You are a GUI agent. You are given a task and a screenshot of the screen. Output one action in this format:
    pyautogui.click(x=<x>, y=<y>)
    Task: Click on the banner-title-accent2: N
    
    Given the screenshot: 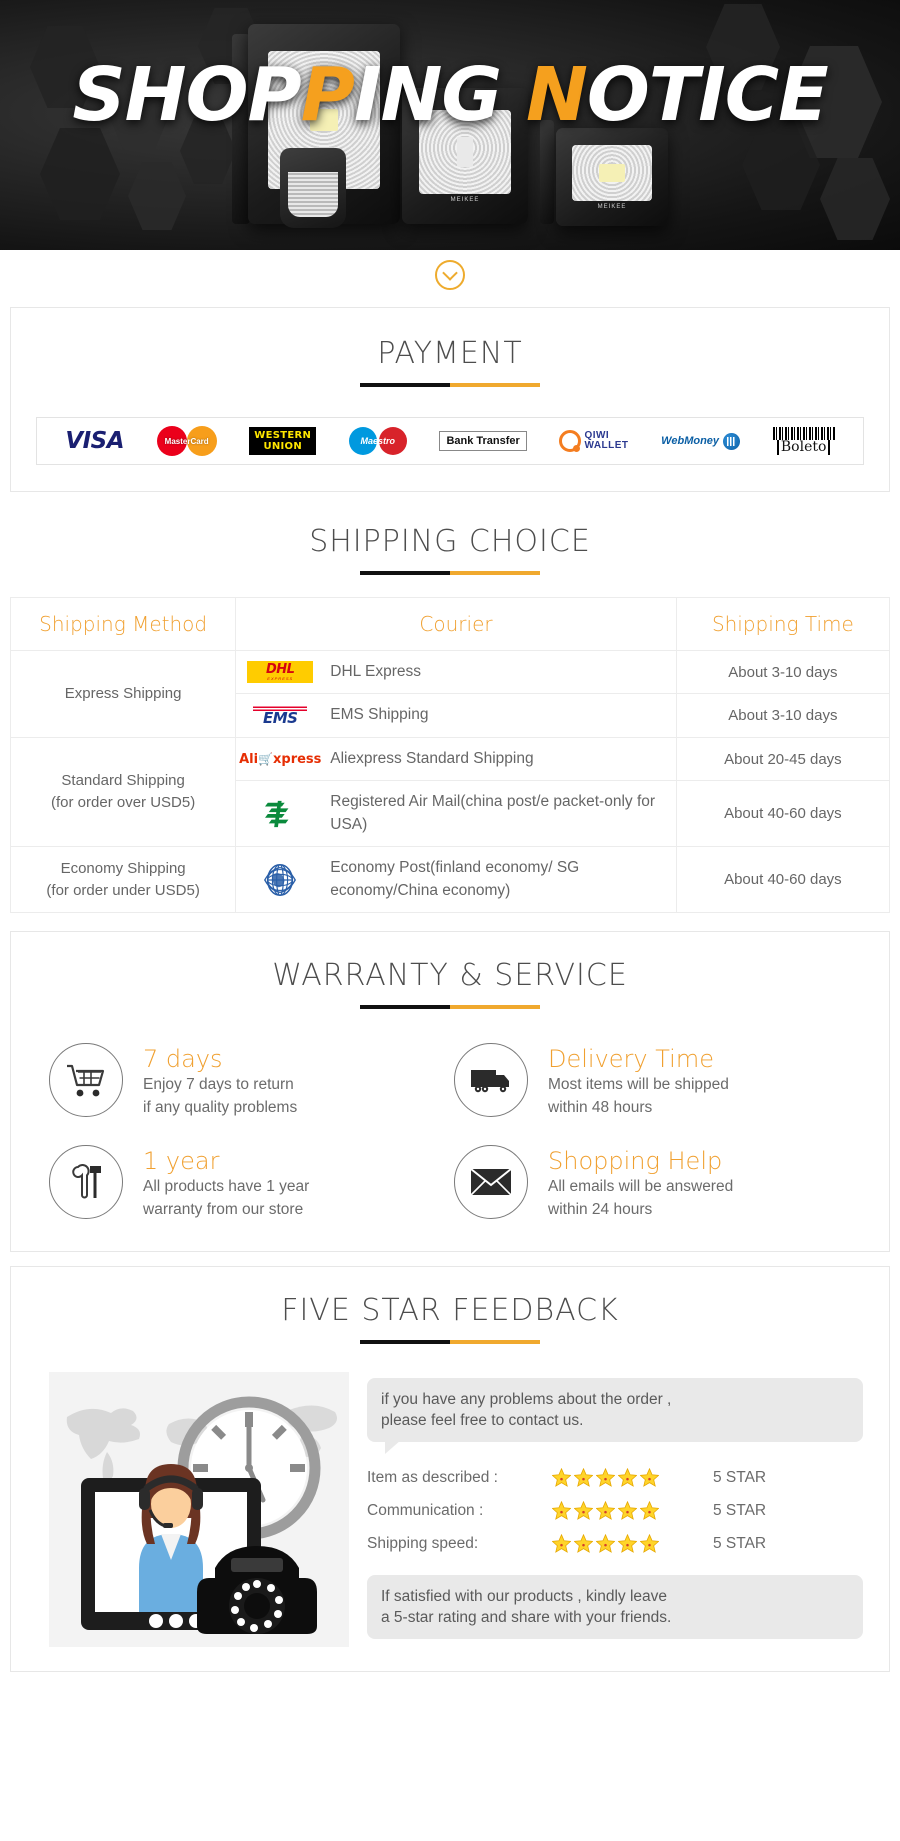 What is the action you would take?
    pyautogui.click(x=556, y=95)
    